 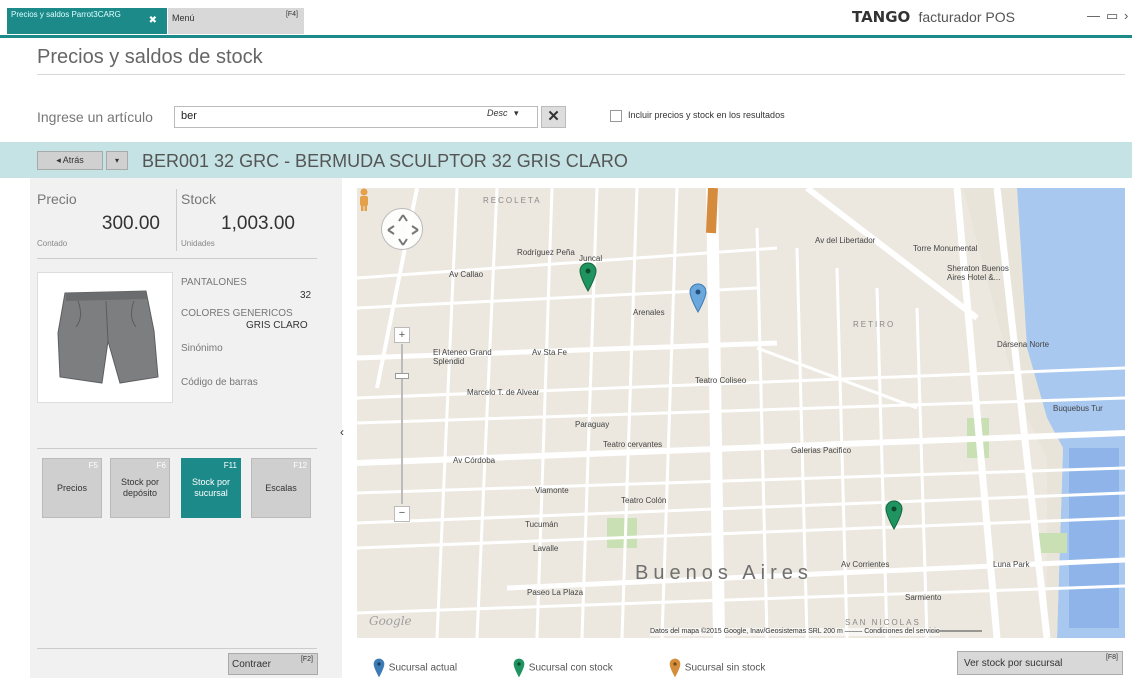 I want to click on legend-current-branch: Sucursal actual, so click(x=414, y=668).